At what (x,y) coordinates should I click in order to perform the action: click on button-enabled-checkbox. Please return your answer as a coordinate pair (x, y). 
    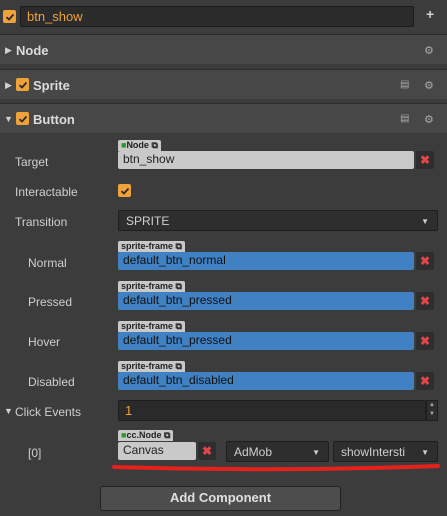
    Looking at the image, I should click on (22, 118).